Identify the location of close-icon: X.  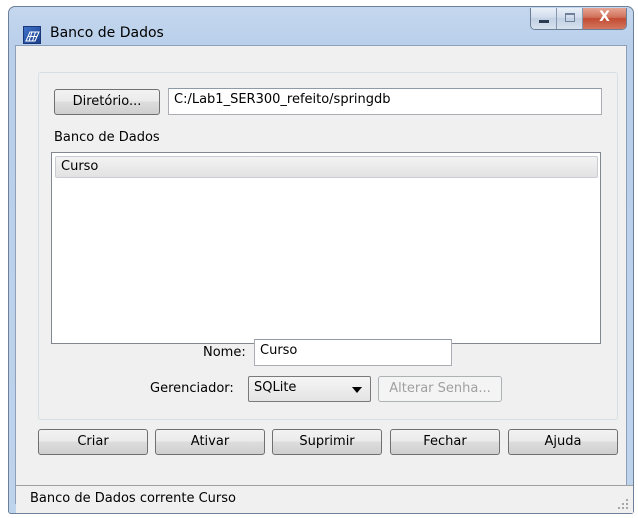
(604, 17).